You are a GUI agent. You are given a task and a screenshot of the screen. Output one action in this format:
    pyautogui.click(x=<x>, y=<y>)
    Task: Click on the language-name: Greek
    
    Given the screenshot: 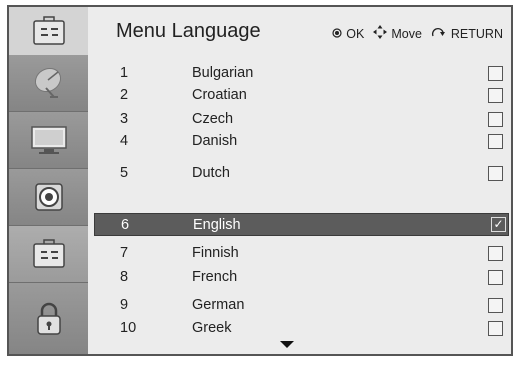 What is the action you would take?
    pyautogui.click(x=212, y=328)
    